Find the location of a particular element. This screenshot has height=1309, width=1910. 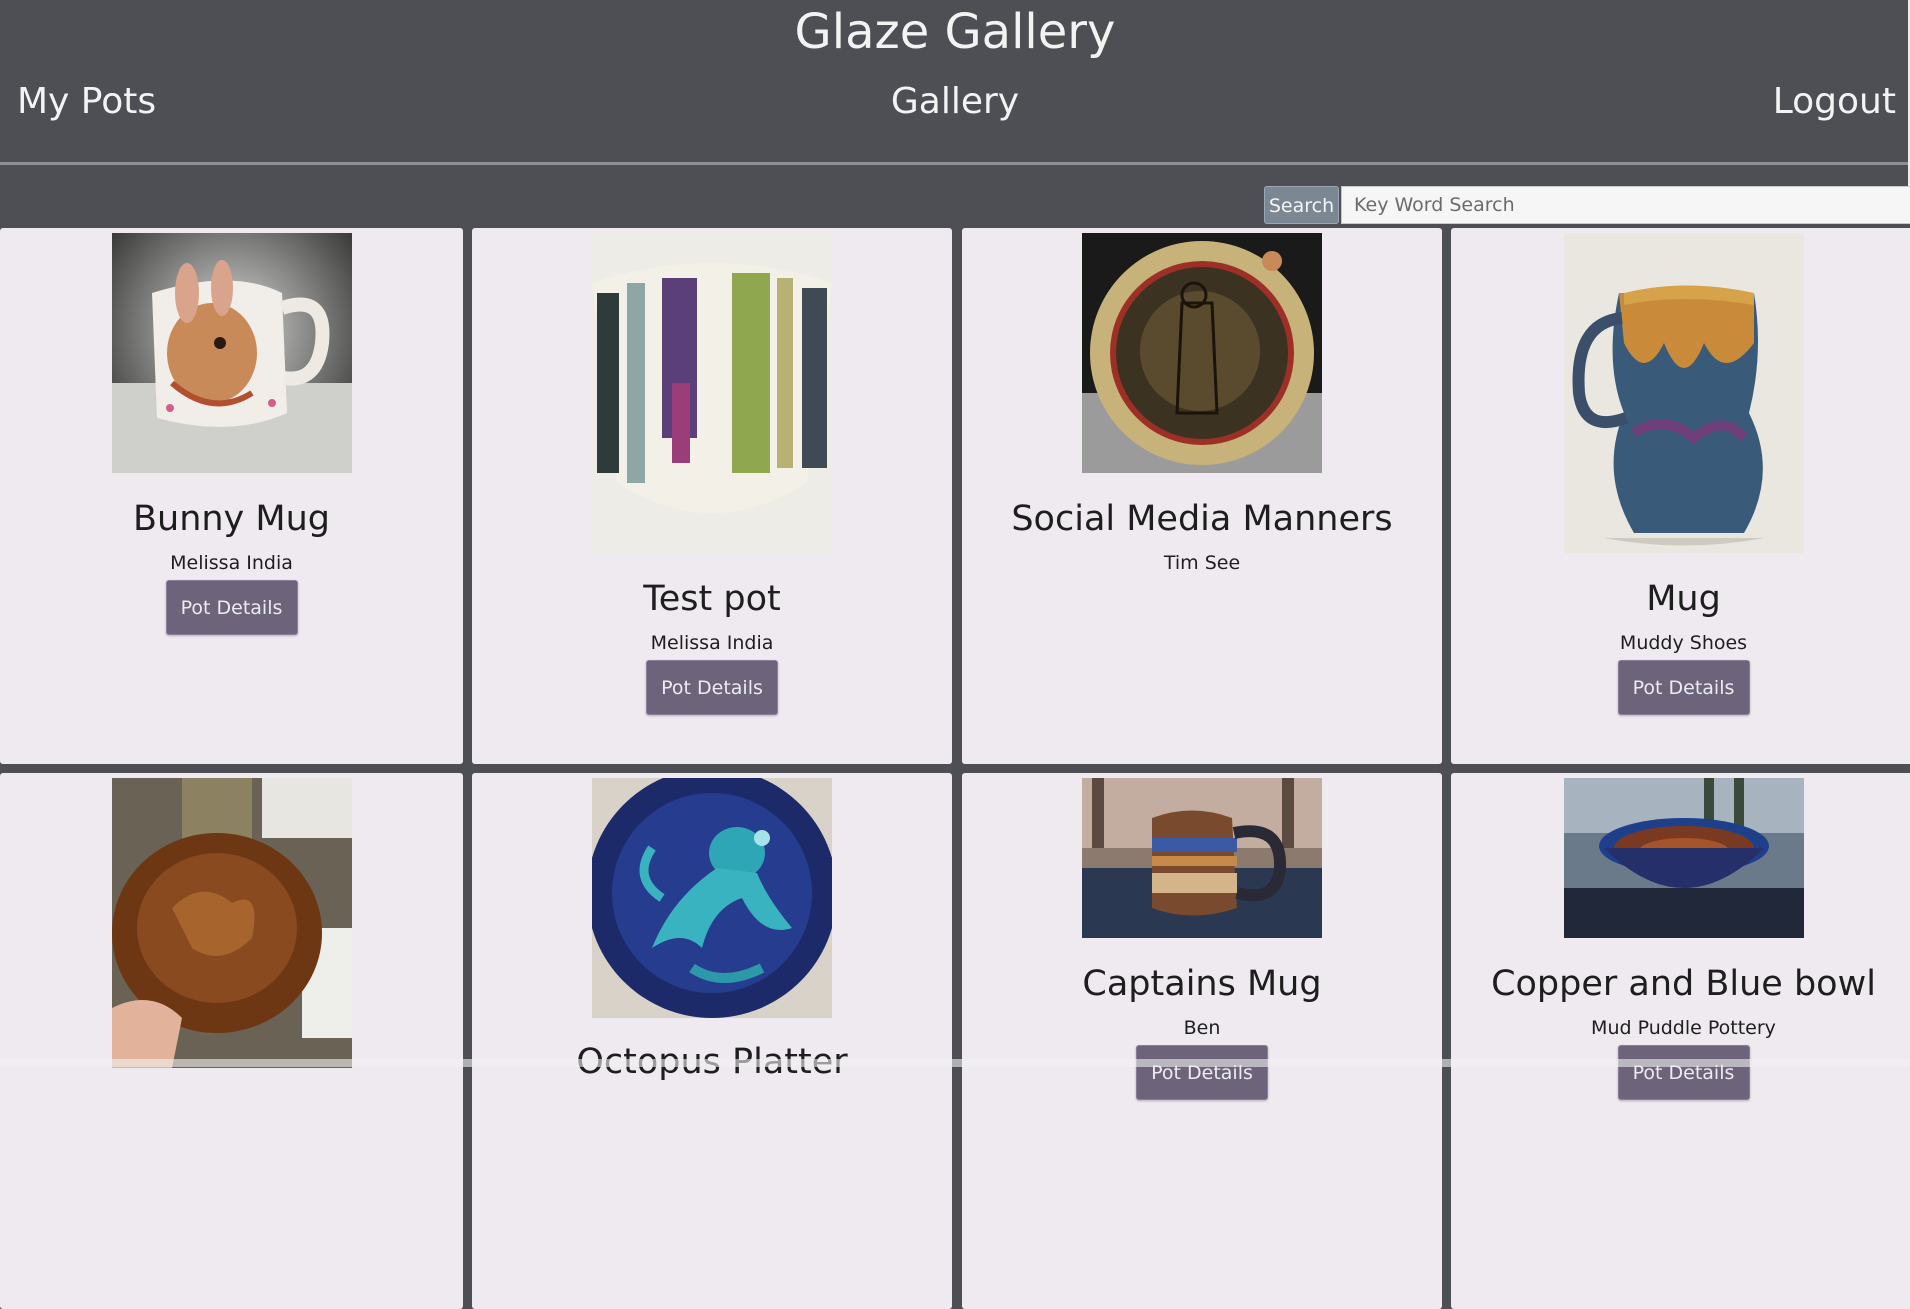

pot-card: Test pot Melissa India Pot Details is located at coordinates (712, 496).